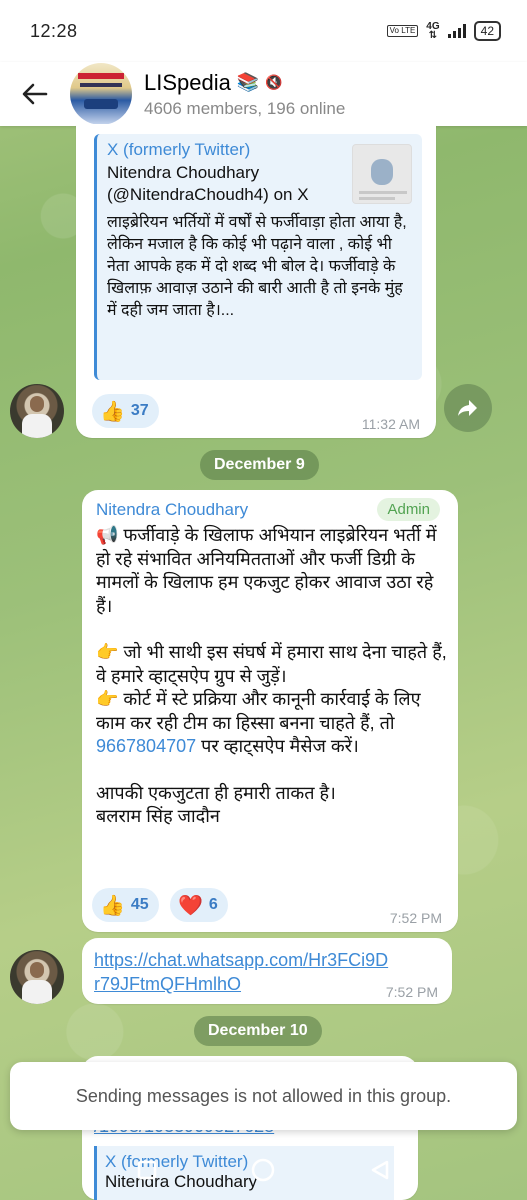 The width and height of the screenshot is (527, 1200). I want to click on navigation-bar, so click(263, 1170).